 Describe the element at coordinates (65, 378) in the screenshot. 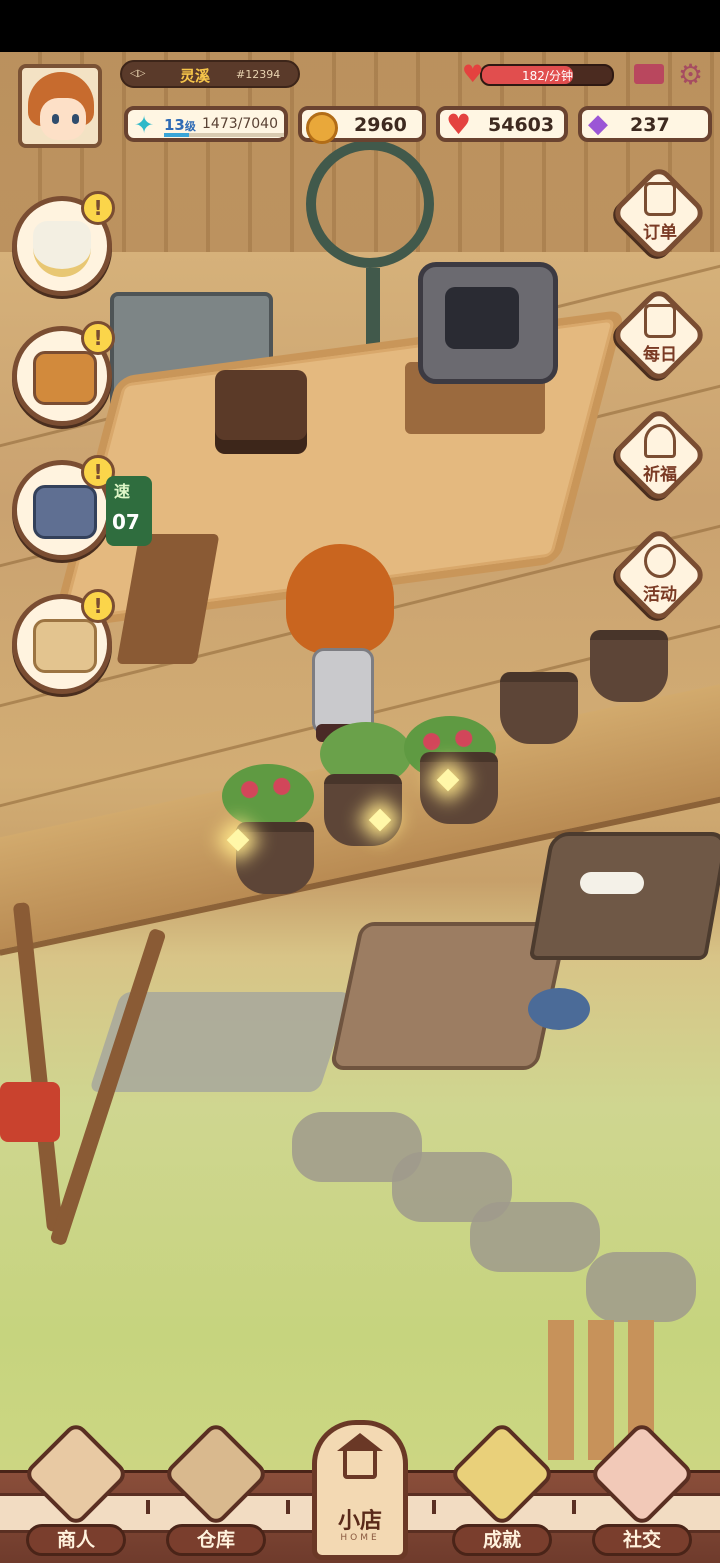

I see `tv-video-icon` at that location.